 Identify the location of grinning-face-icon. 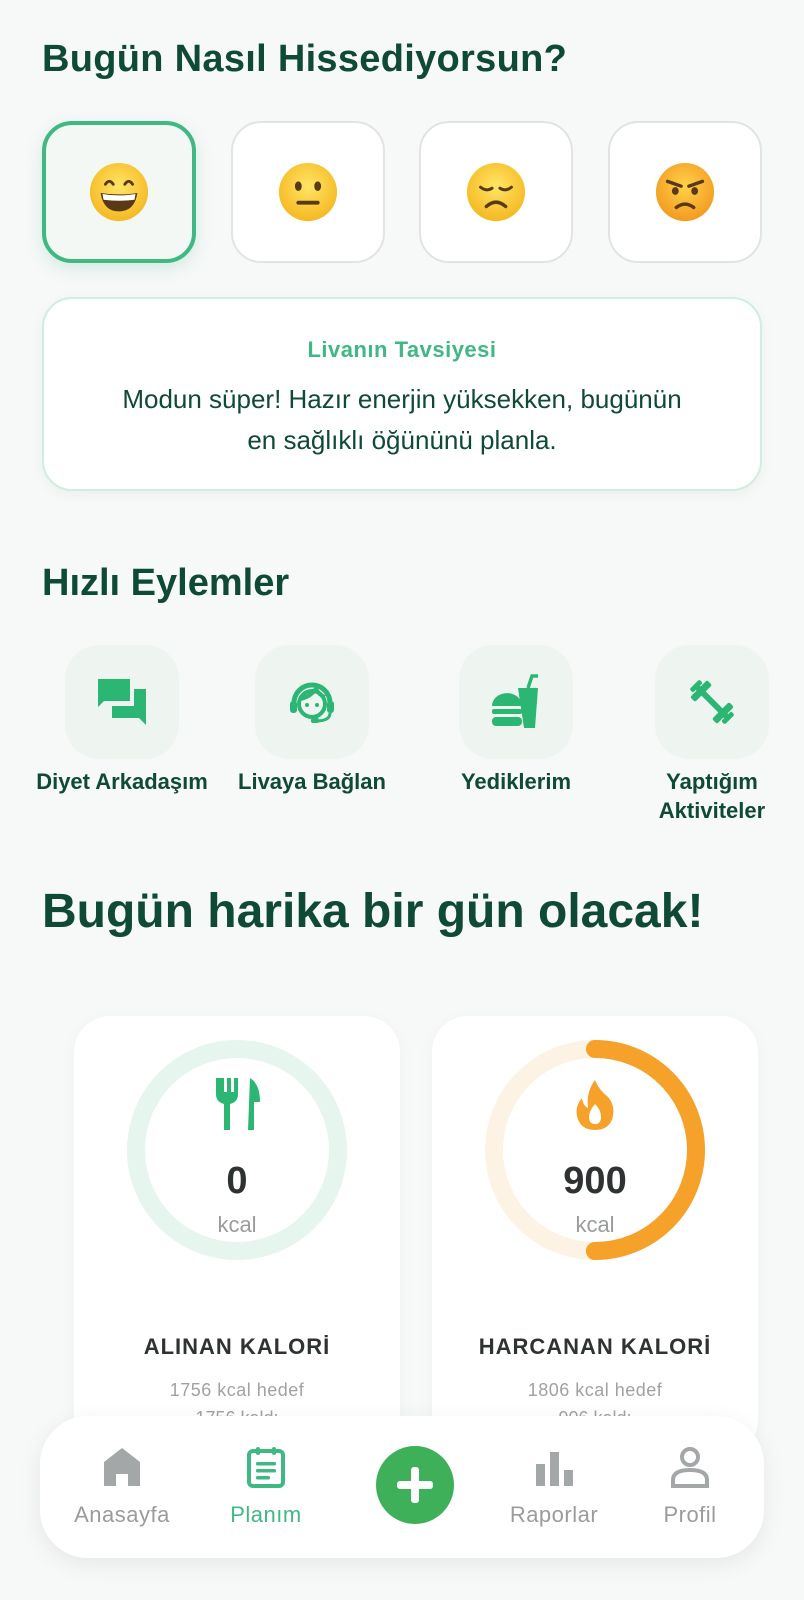
(119, 192).